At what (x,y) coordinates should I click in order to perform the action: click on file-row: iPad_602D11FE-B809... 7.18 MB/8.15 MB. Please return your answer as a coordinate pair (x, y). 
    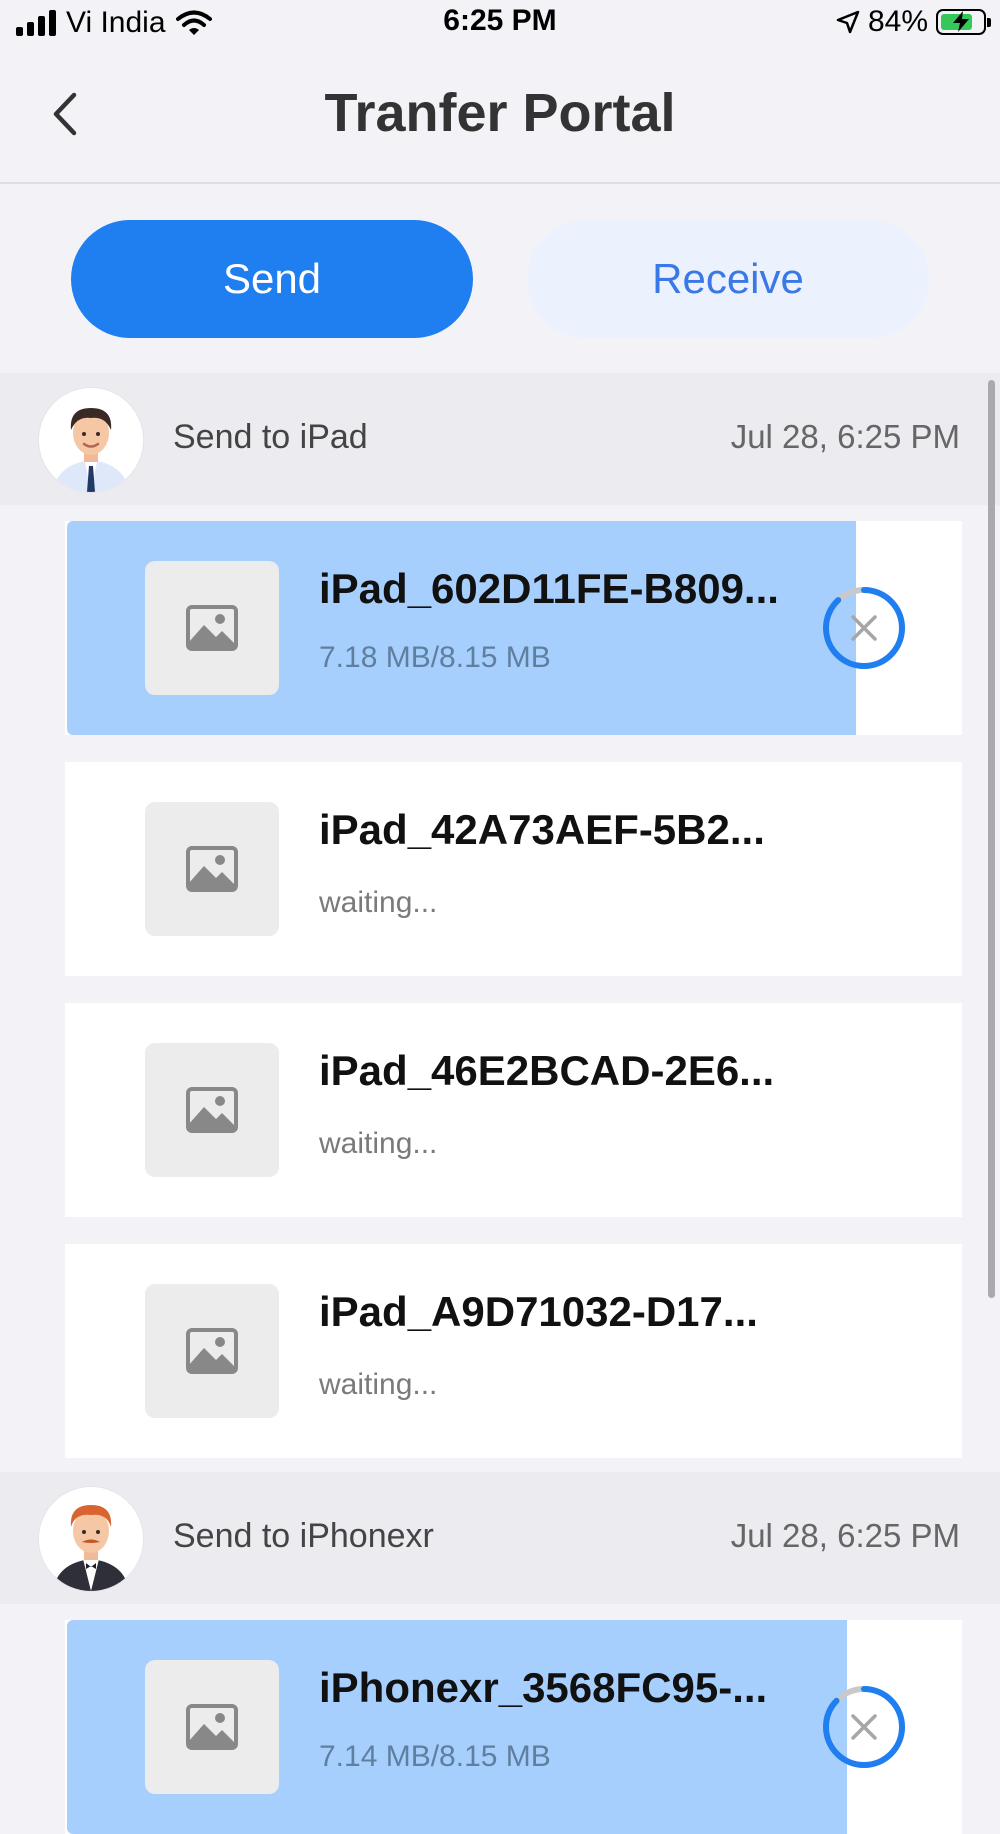
    Looking at the image, I should click on (513, 628).